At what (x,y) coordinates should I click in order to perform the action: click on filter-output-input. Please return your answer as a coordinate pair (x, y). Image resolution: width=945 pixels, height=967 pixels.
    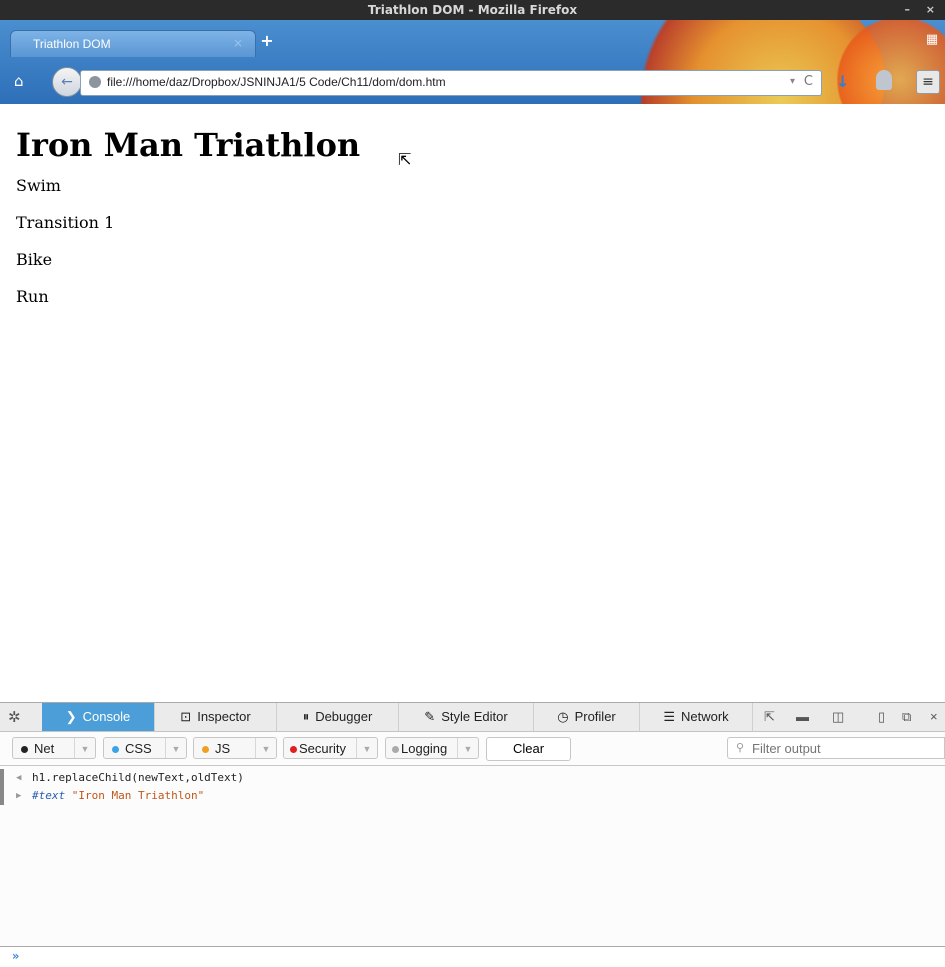
    Looking at the image, I should click on (842, 748).